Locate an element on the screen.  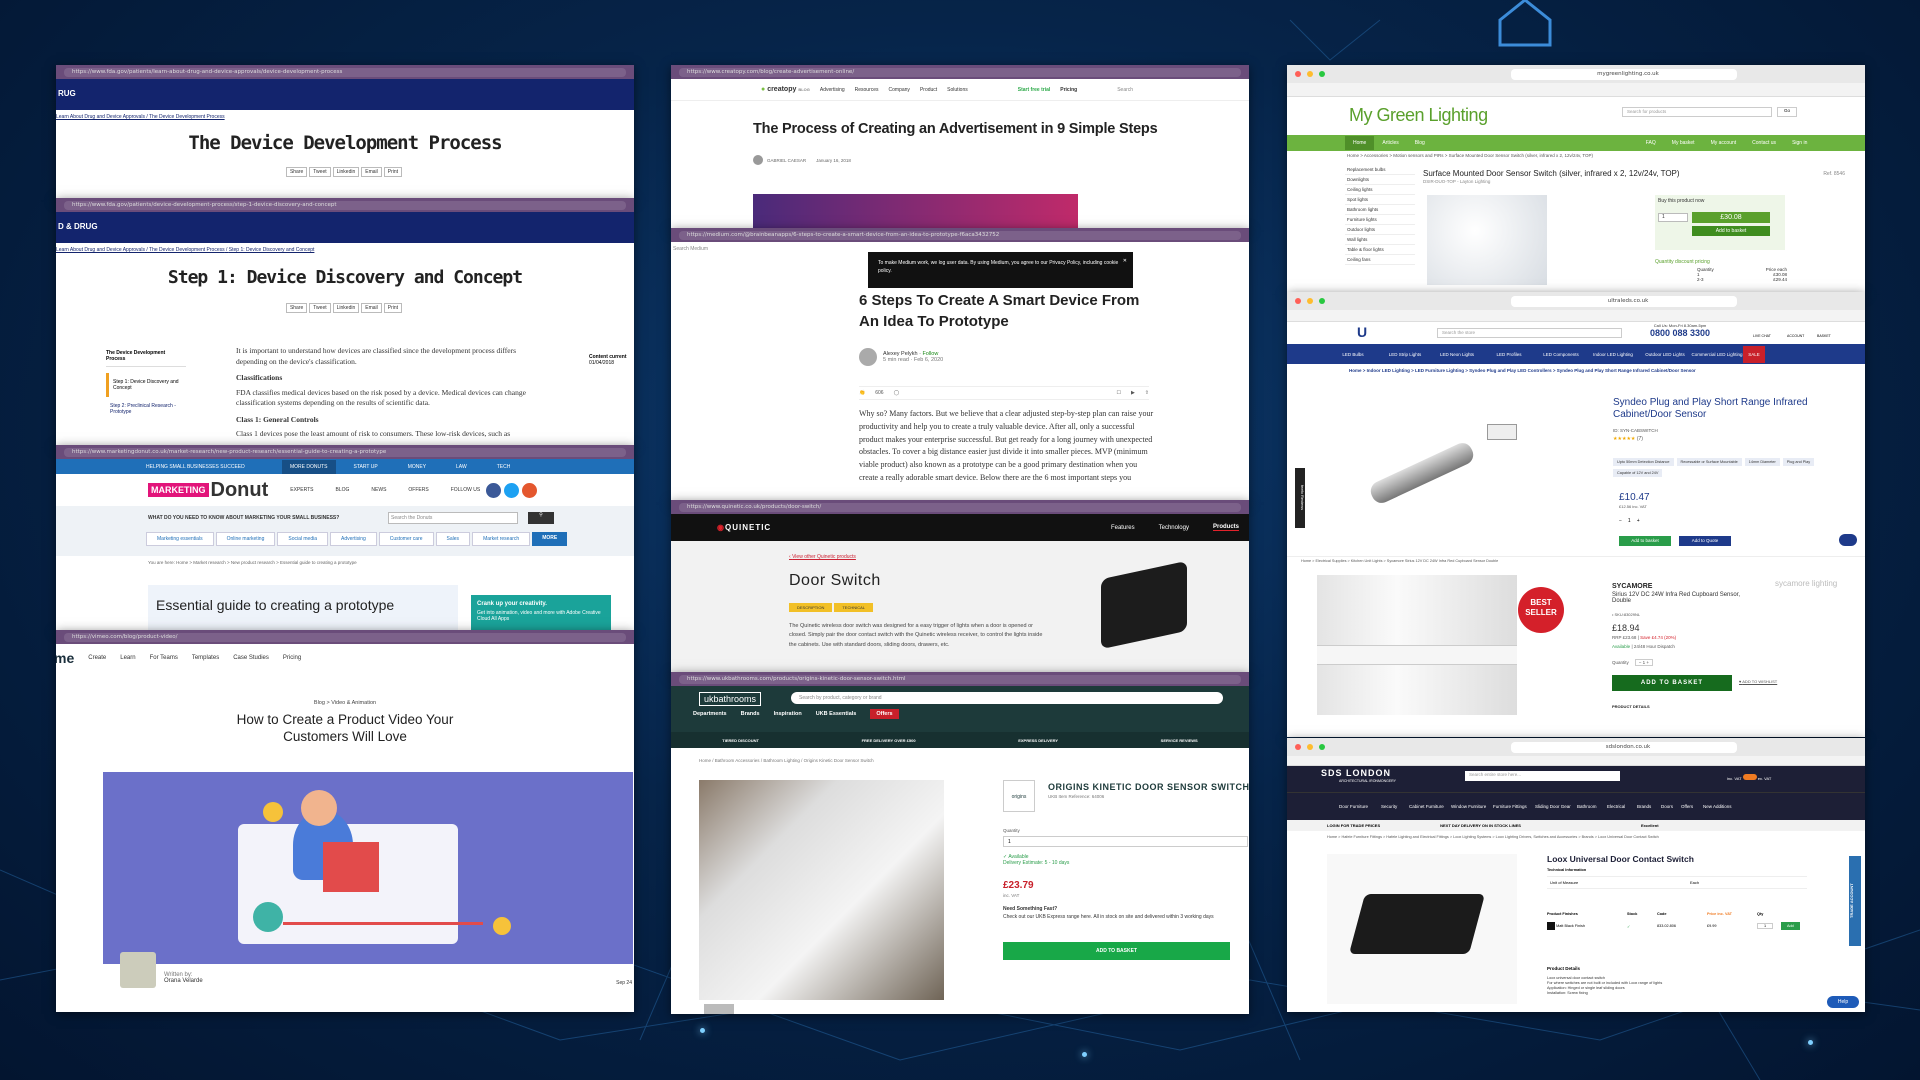
nav-contact-us: Contact us is located at coordinates (1764, 143).